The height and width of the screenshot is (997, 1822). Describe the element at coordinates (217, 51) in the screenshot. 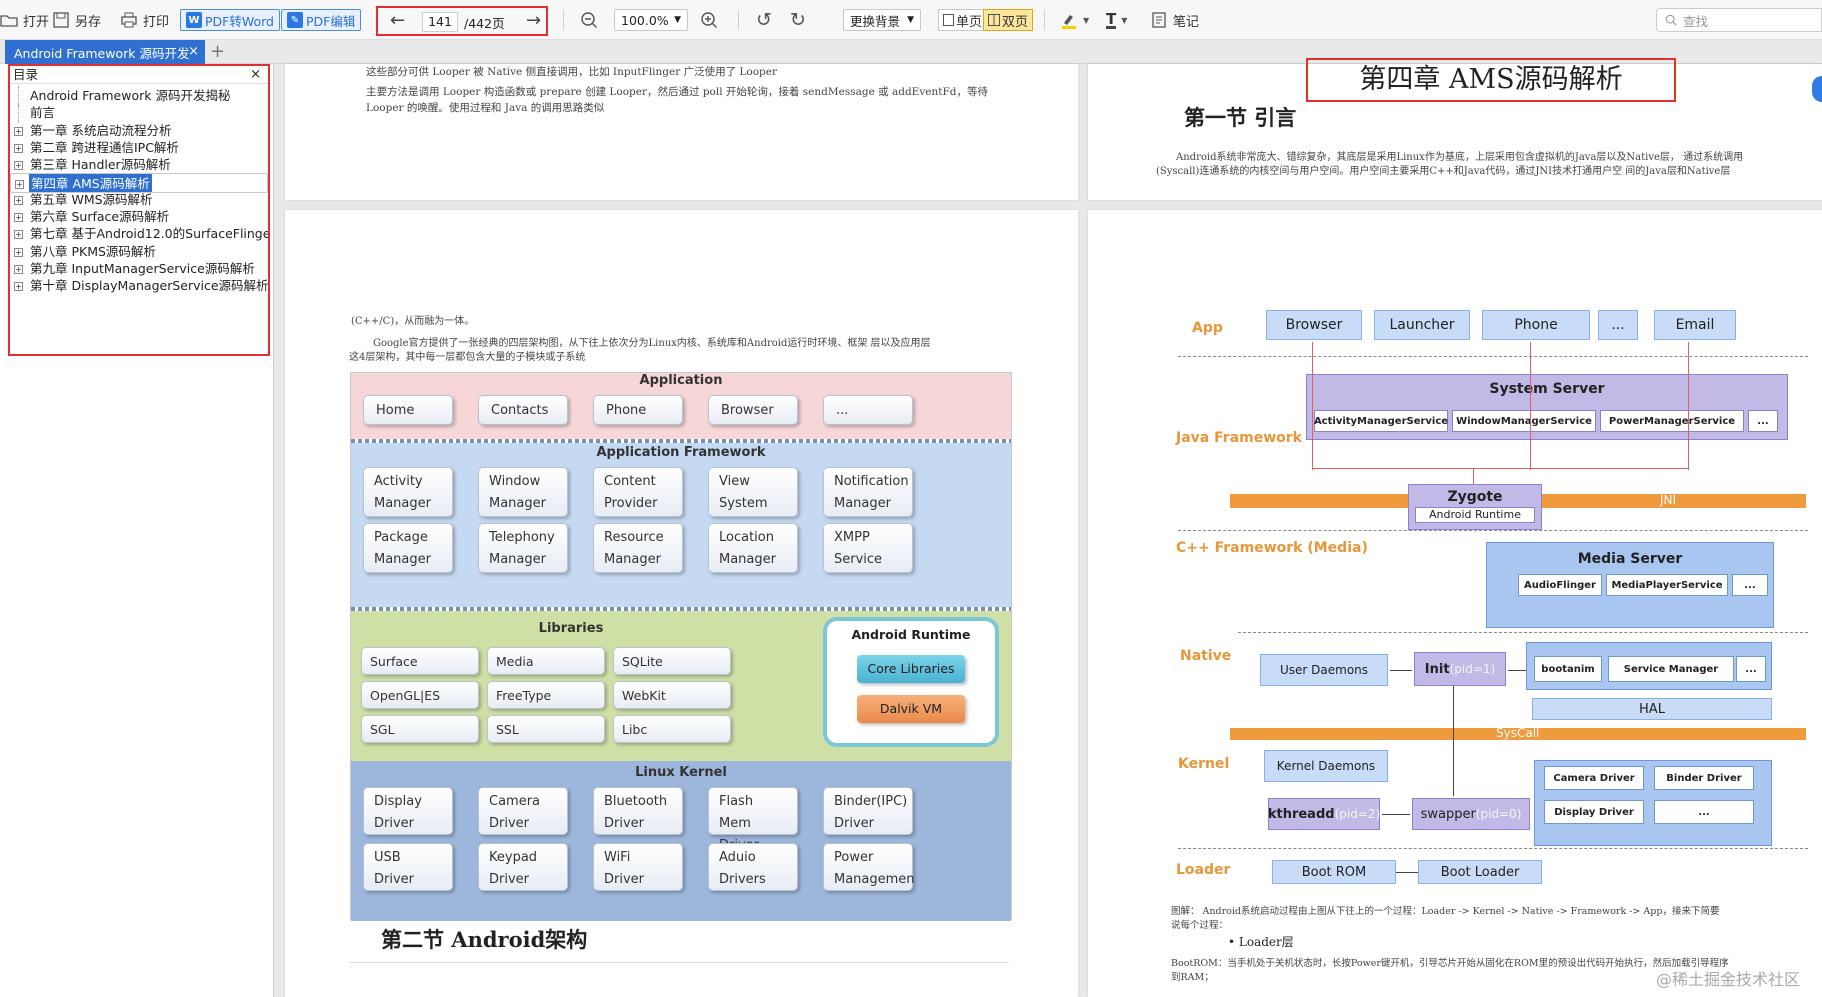

I see `add-tab-icon: +` at that location.